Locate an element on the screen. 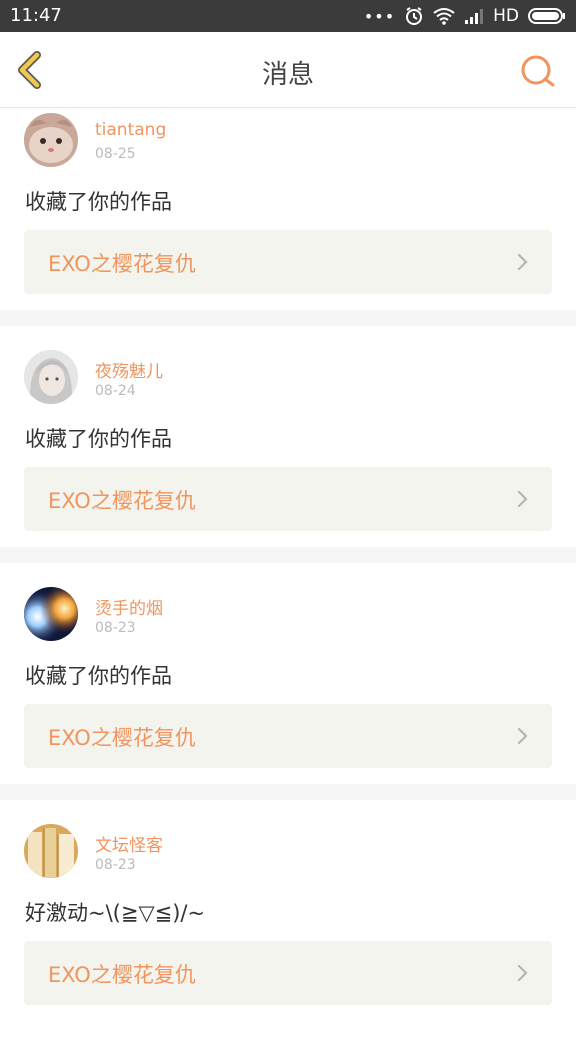 The width and height of the screenshot is (576, 1040). username: 夜殇魅儿 is located at coordinates (129, 369).